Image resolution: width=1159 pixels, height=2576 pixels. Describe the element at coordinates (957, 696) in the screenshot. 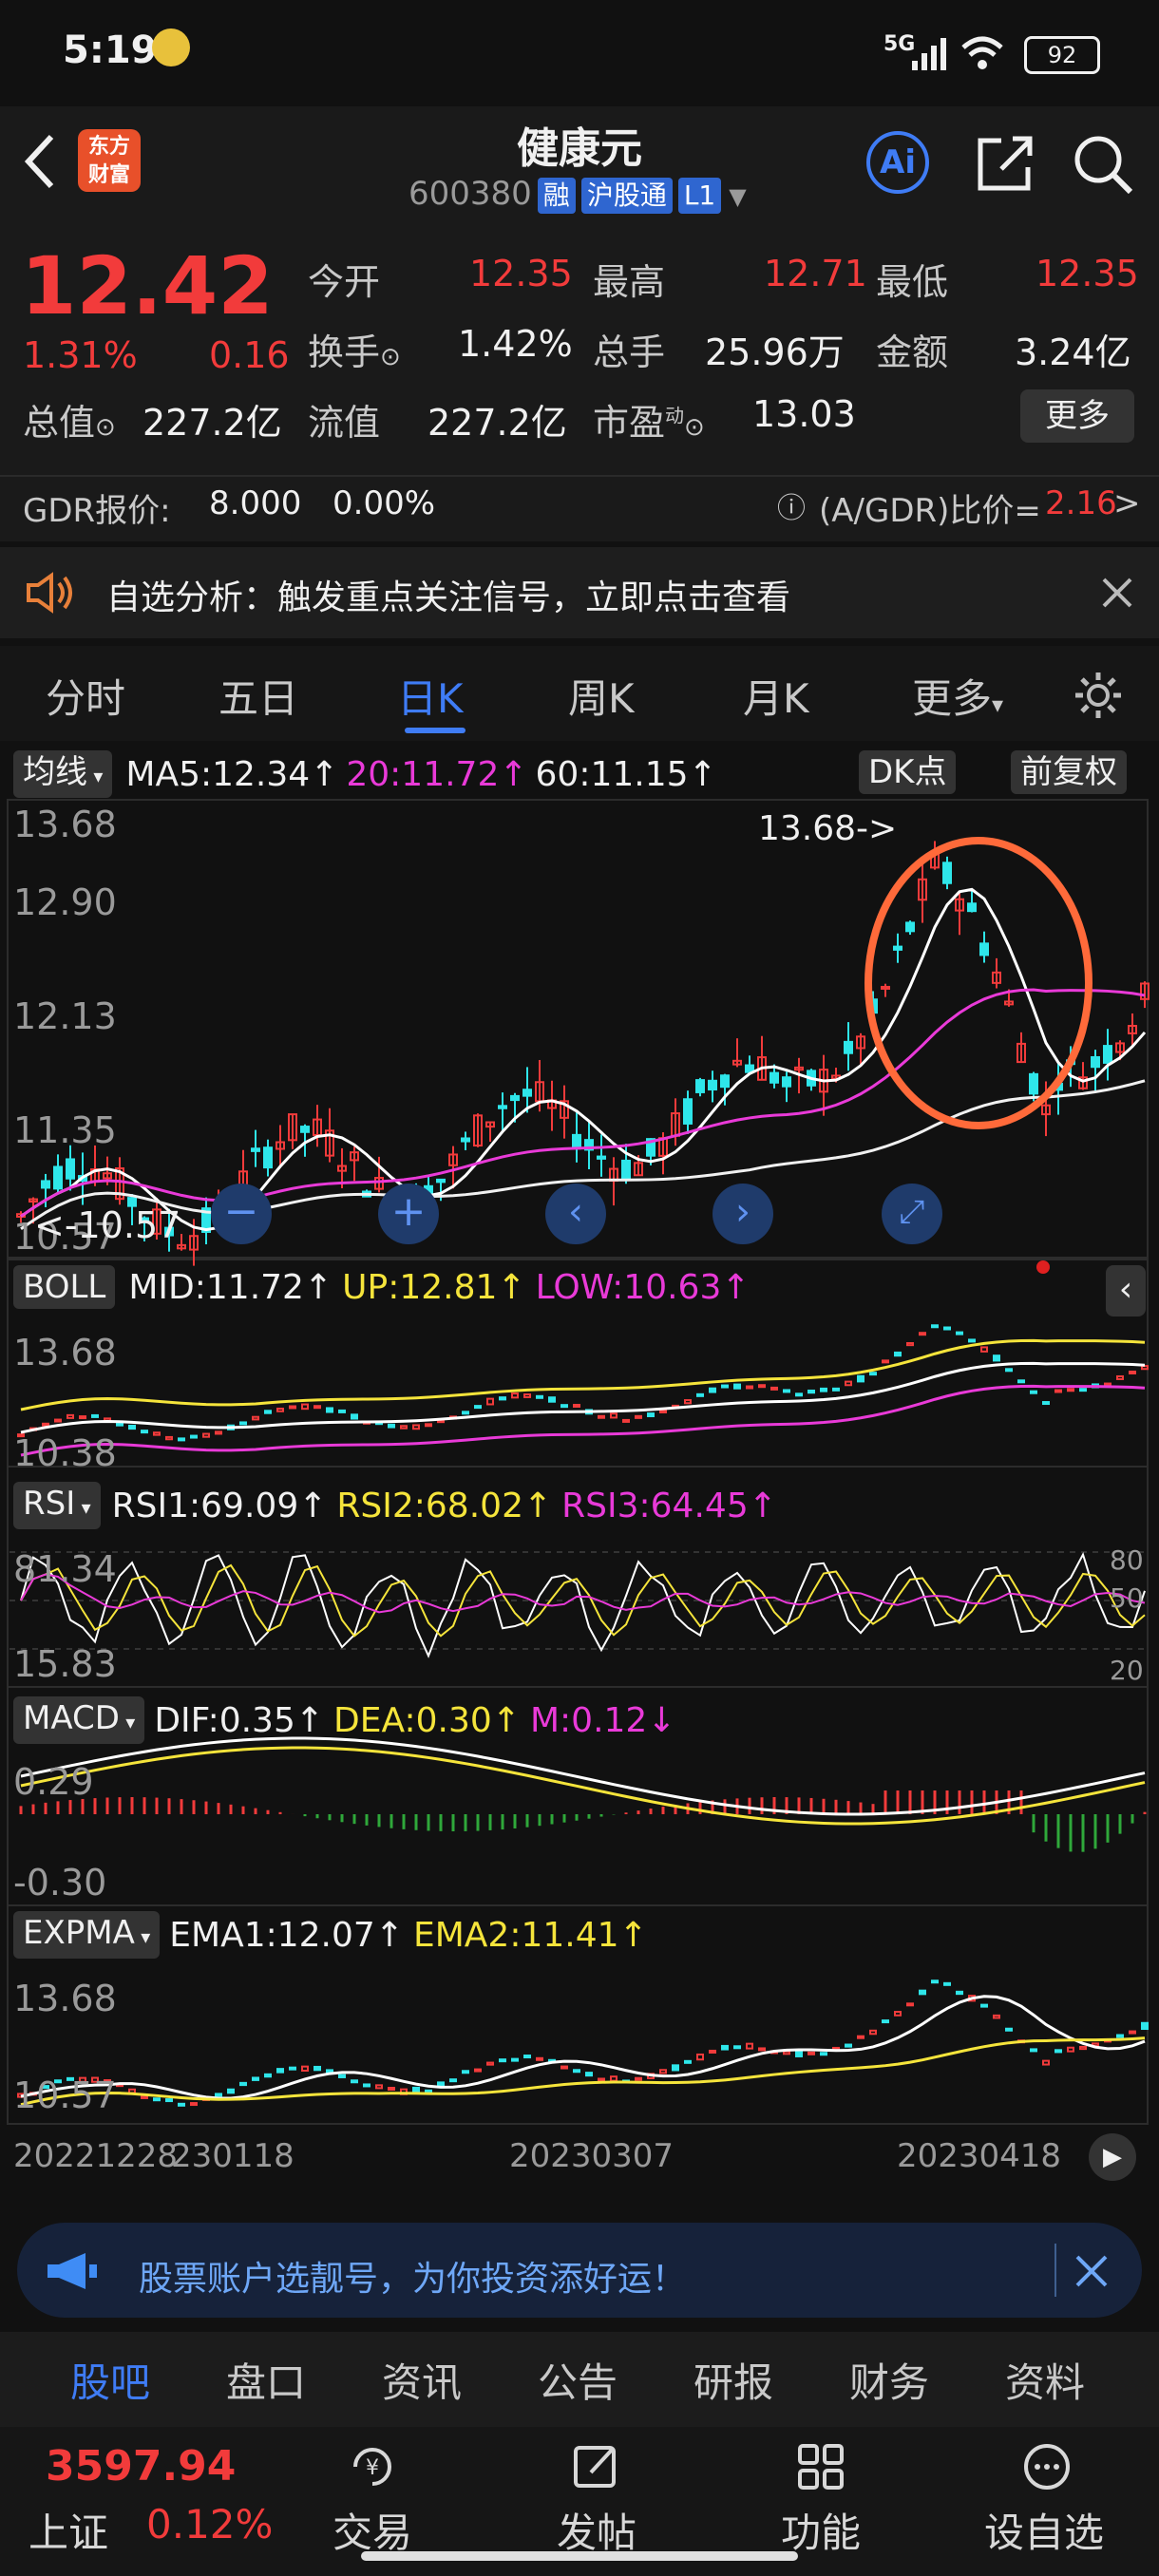

I see `tab-more: 更多▾` at that location.